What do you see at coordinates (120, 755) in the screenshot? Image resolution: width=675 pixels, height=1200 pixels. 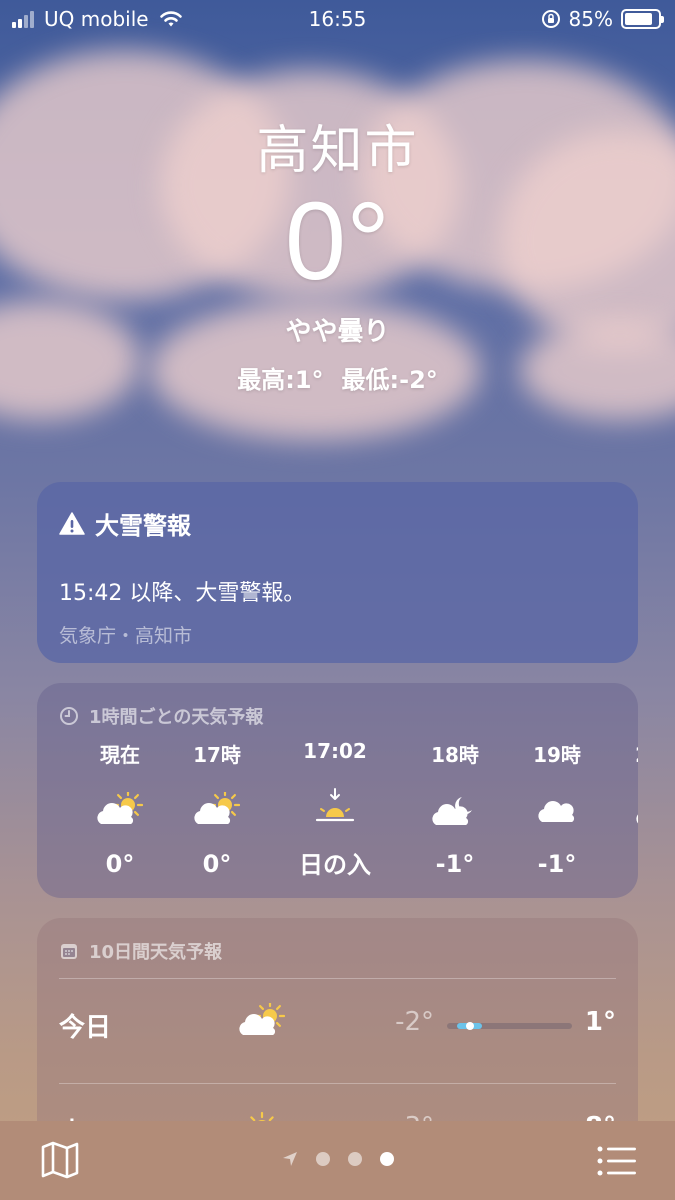 I see `hour-label: 現在` at bounding box center [120, 755].